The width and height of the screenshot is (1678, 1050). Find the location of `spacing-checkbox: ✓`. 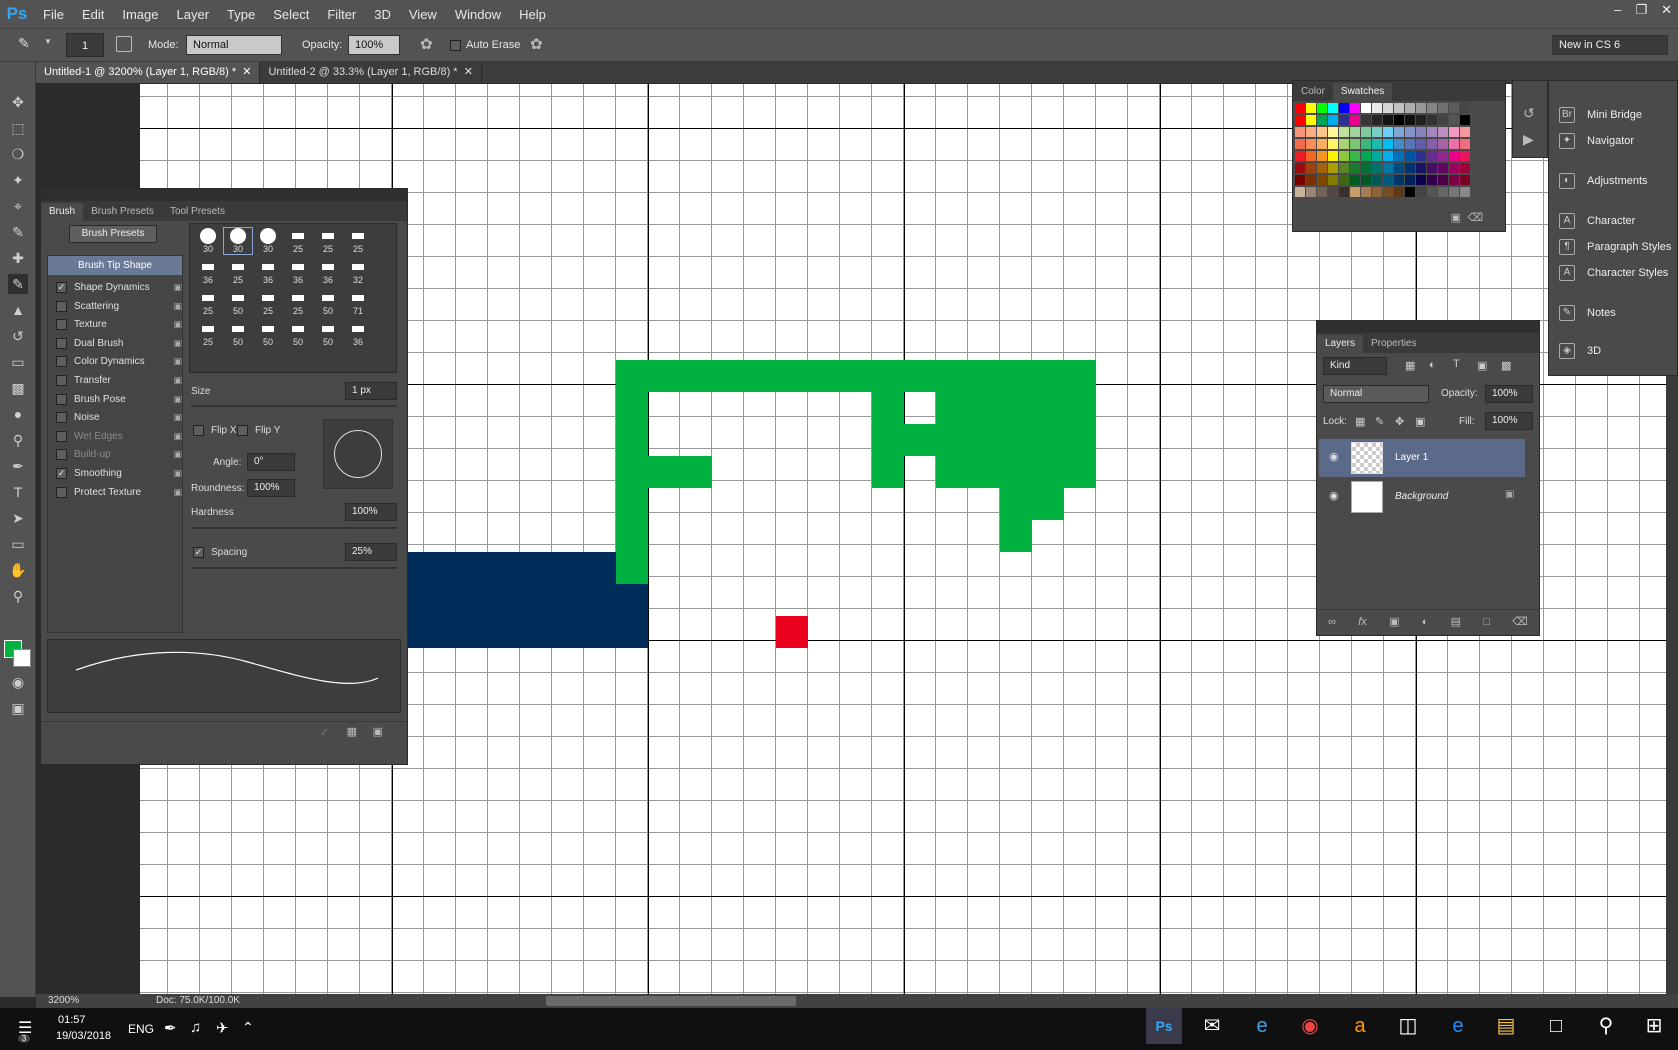

spacing-checkbox: ✓ is located at coordinates (198, 552).